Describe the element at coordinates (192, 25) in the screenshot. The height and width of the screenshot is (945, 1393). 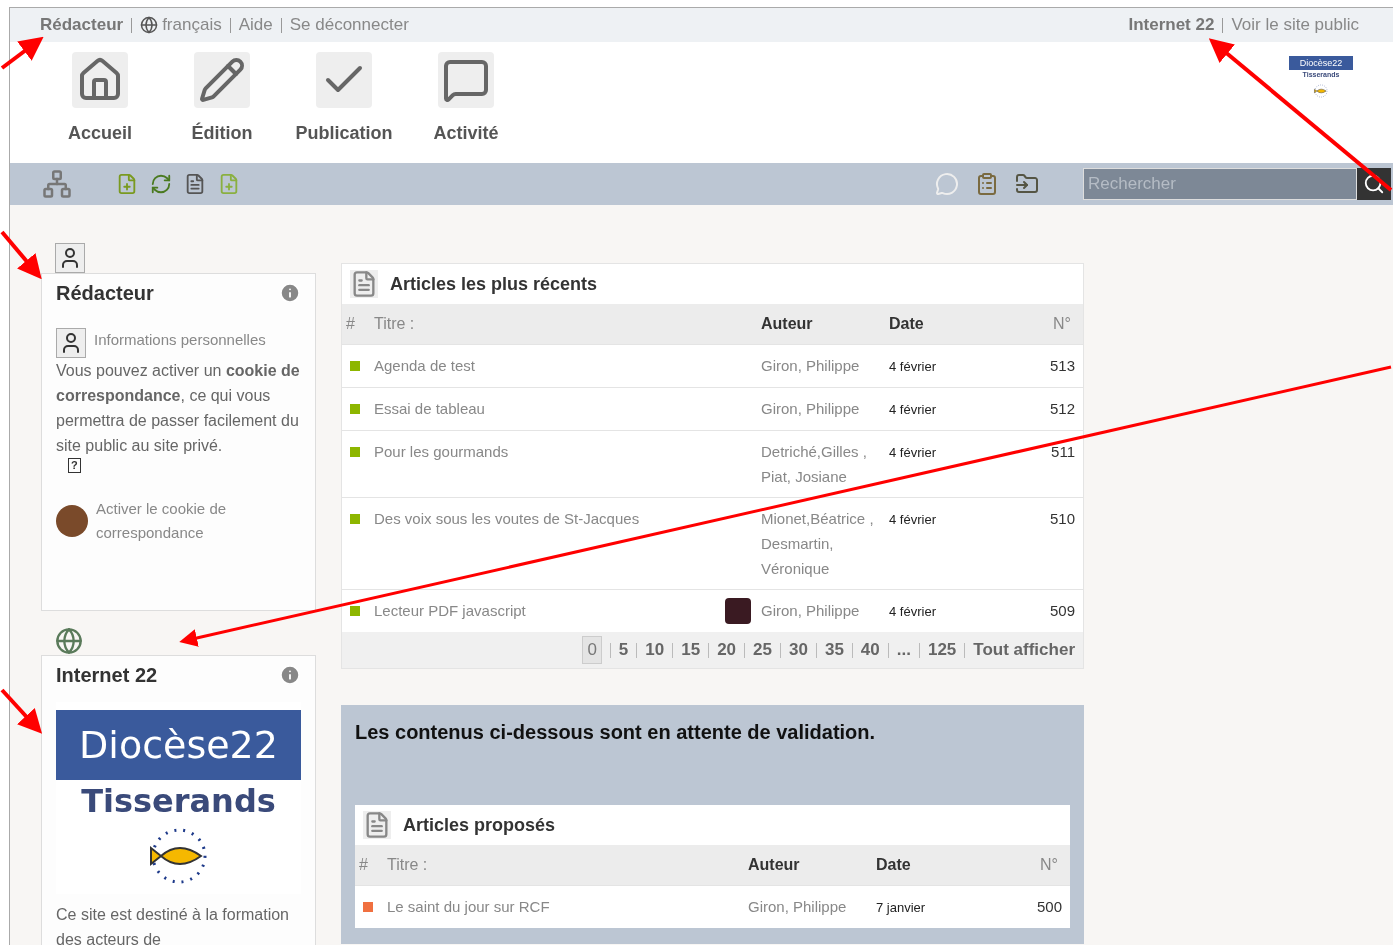
I see `language-link: français` at that location.